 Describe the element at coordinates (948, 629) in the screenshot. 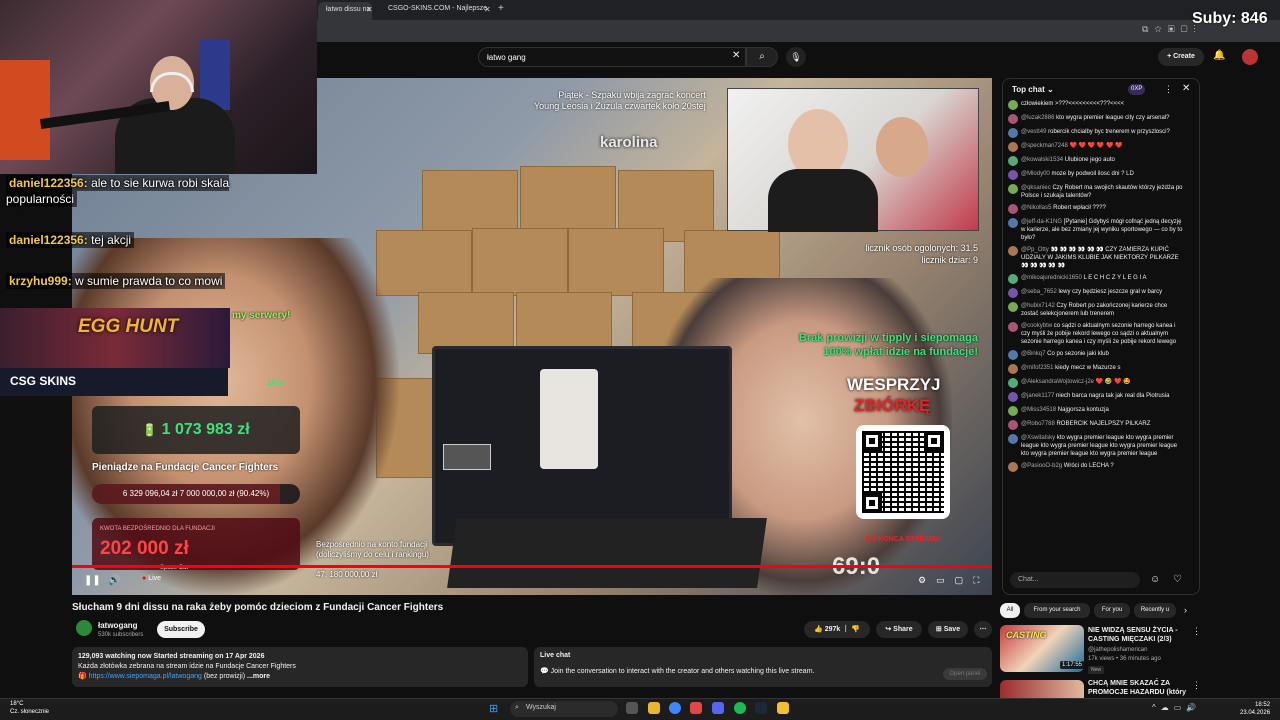

I see `save-button: ⊞ Save` at that location.